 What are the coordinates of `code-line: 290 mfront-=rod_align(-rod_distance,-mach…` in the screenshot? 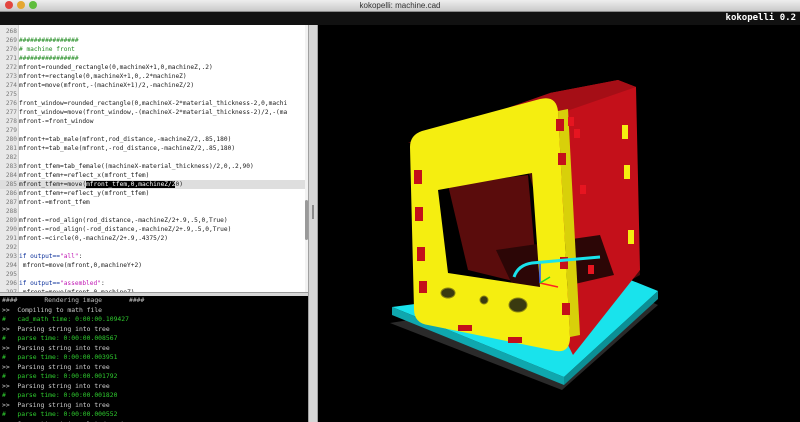 It's located at (152, 229).